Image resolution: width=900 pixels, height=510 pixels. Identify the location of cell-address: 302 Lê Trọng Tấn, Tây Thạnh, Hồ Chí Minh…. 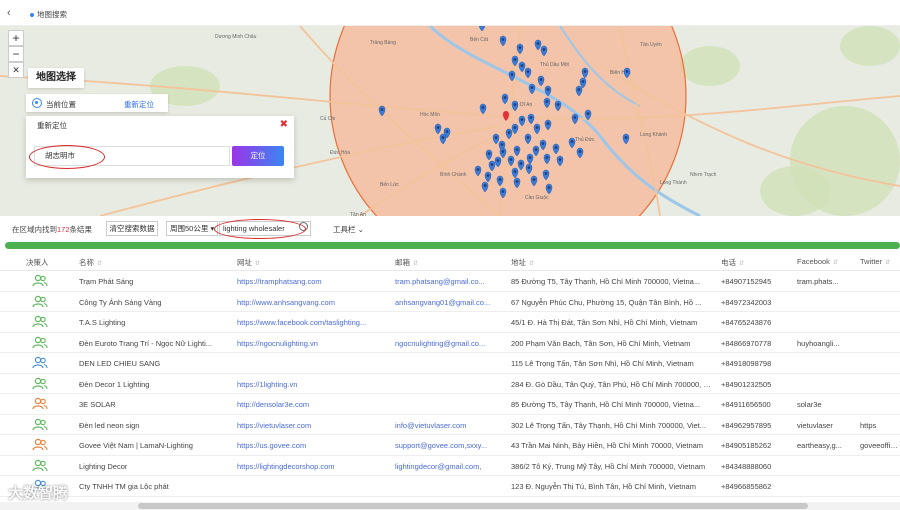
(608, 425).